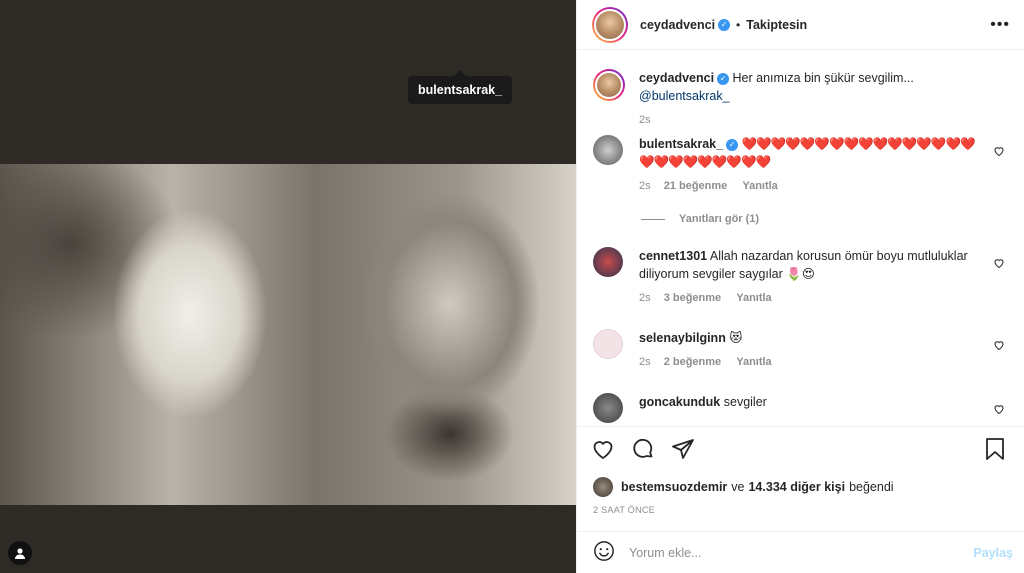  What do you see at coordinates (644, 450) in the screenshot?
I see `comment-bubble-icon` at bounding box center [644, 450].